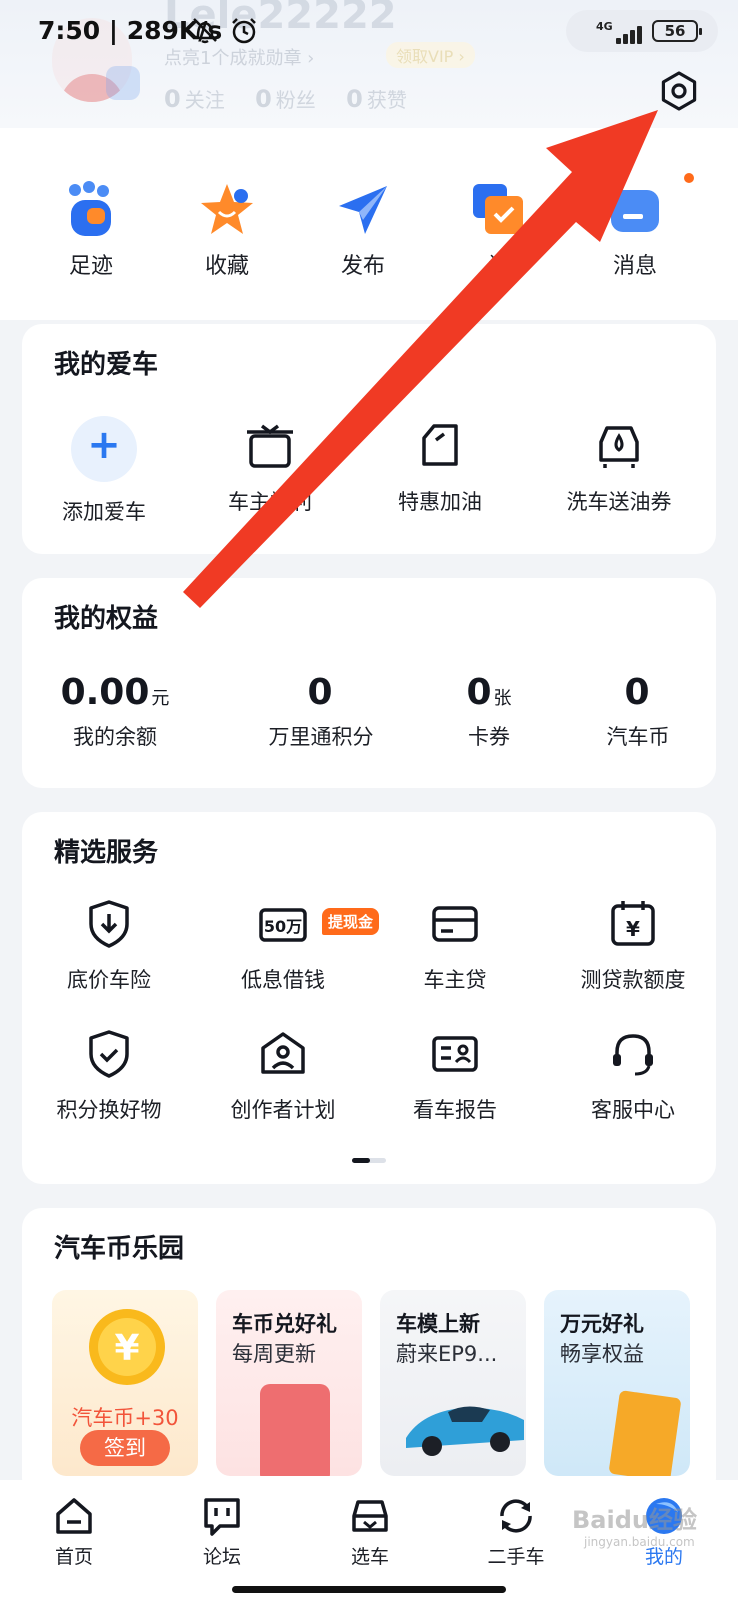  What do you see at coordinates (125, 1448) in the screenshot?
I see `check-in-button: 签到` at bounding box center [125, 1448].